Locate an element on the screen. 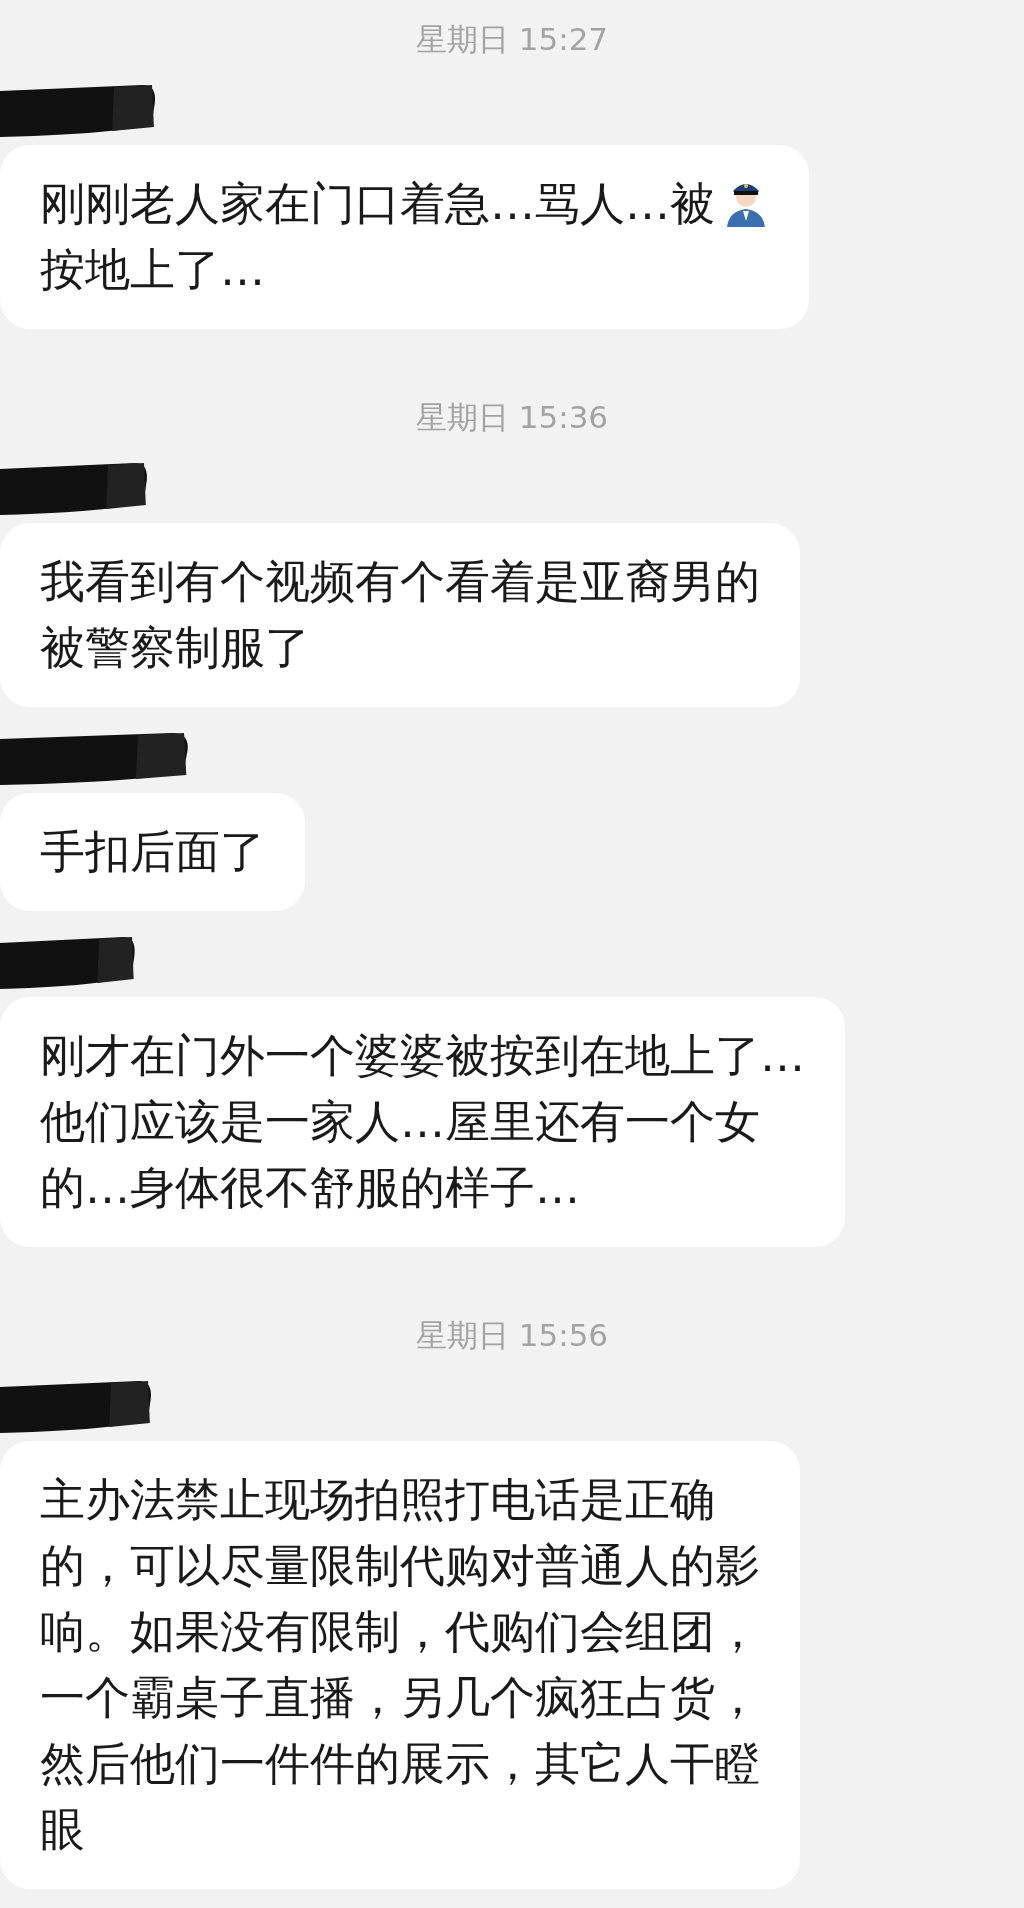 The width and height of the screenshot is (1024, 1908). timestamp: 星期日 15:56 is located at coordinates (512, 1335).